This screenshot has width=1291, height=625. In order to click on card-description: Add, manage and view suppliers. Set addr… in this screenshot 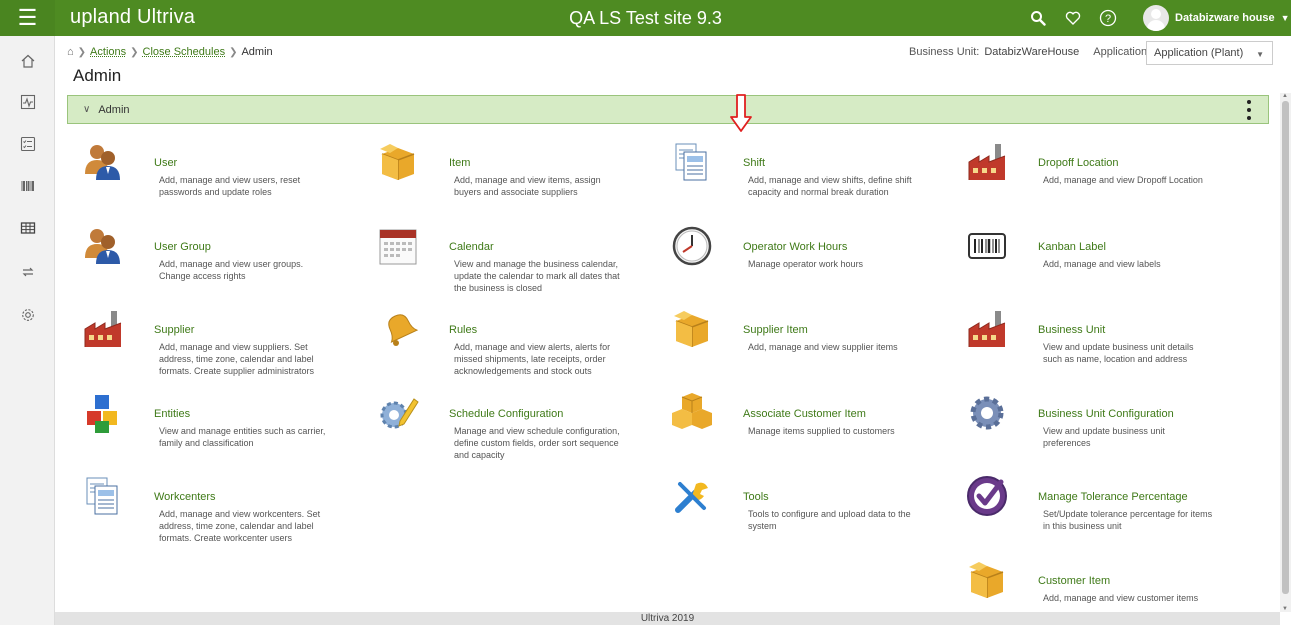, I will do `click(237, 359)`.